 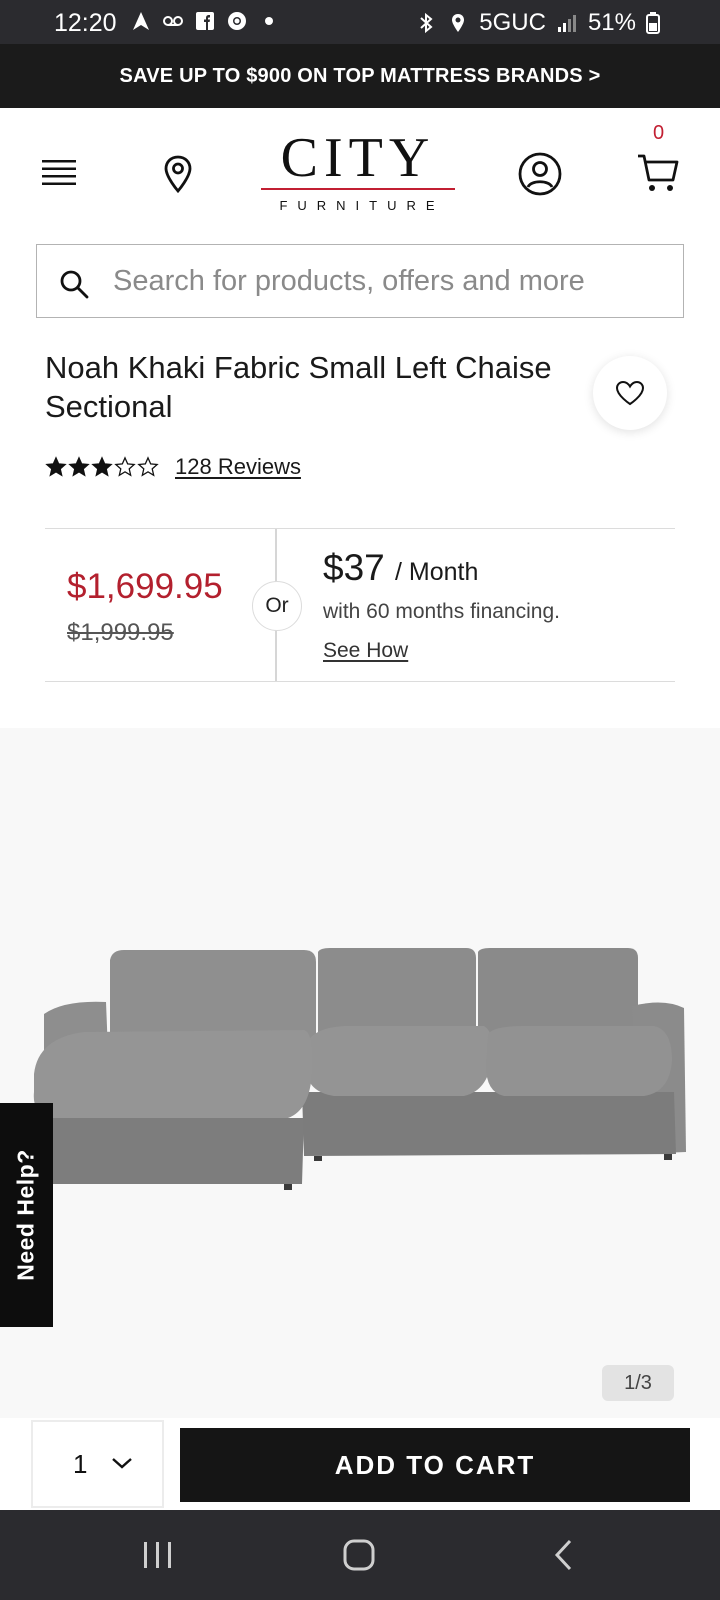 What do you see at coordinates (60, 173) in the screenshot?
I see `hamburger-menu-icon` at bounding box center [60, 173].